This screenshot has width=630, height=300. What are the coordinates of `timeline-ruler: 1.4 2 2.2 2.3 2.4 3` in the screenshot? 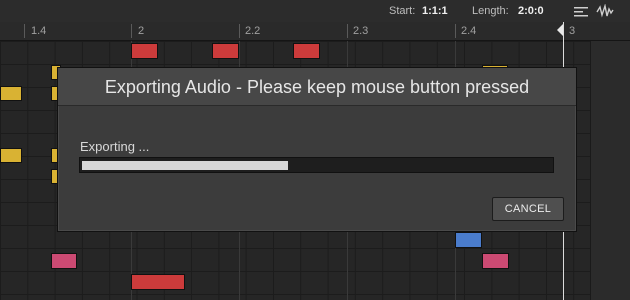 It's located at (315, 31).